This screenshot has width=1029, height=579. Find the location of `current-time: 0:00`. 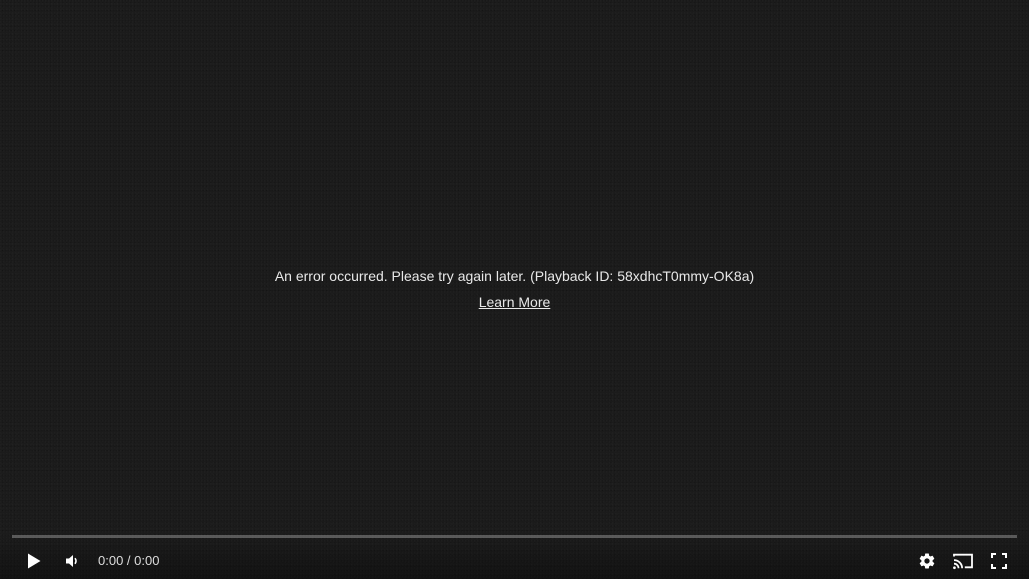

current-time: 0:00 is located at coordinates (111, 560).